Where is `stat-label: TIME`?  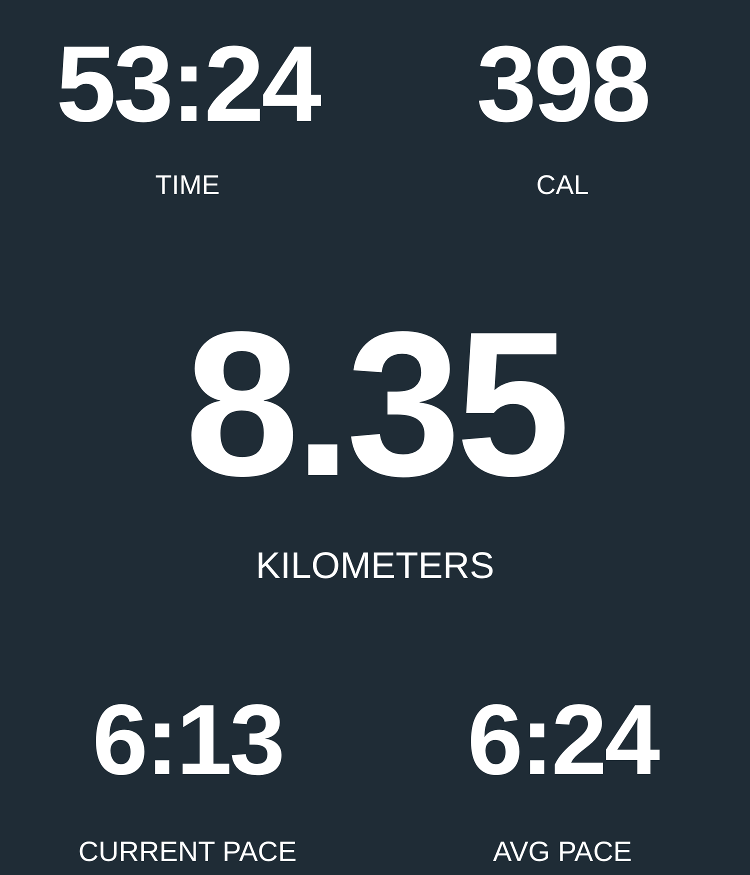
stat-label: TIME is located at coordinates (187, 185).